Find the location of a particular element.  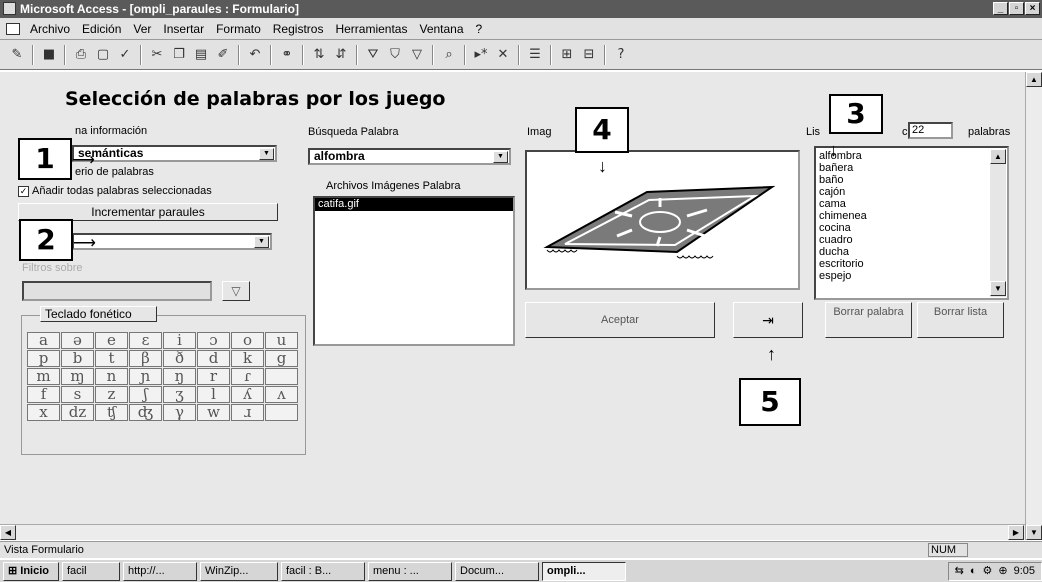

form-horizontal-scrollbar: ◀ ▶ is located at coordinates (512, 532).